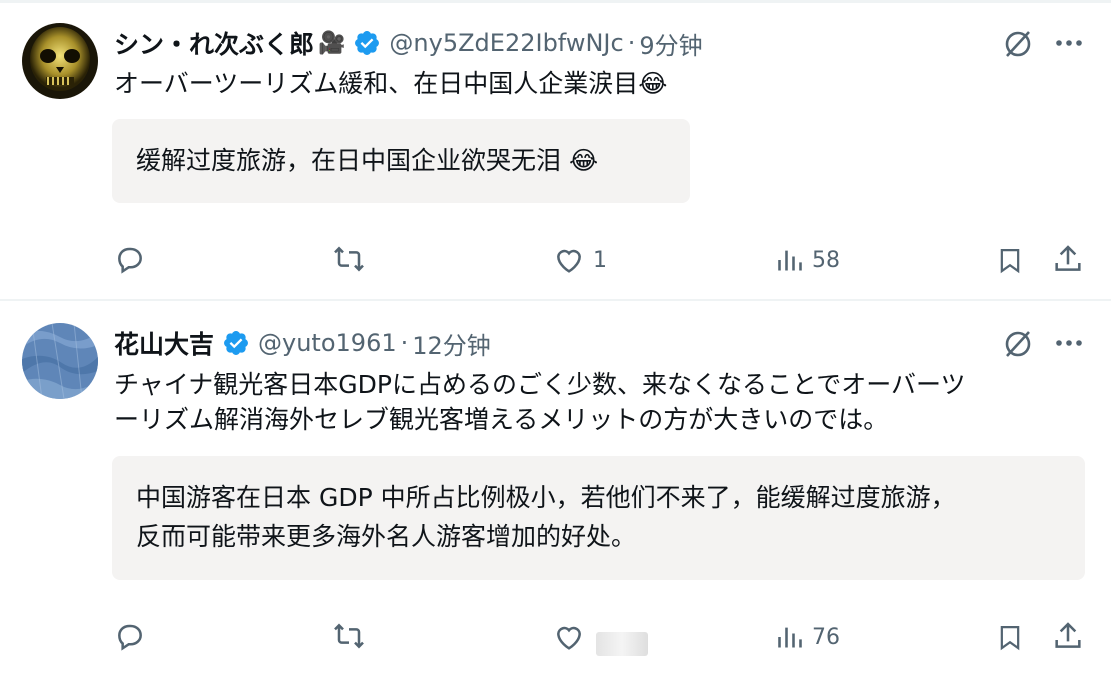 The width and height of the screenshot is (1111, 676). What do you see at coordinates (367, 160) in the screenshot?
I see `translation-text: 缓解过度旅游，在日中国企业欲哭无泪 😂` at bounding box center [367, 160].